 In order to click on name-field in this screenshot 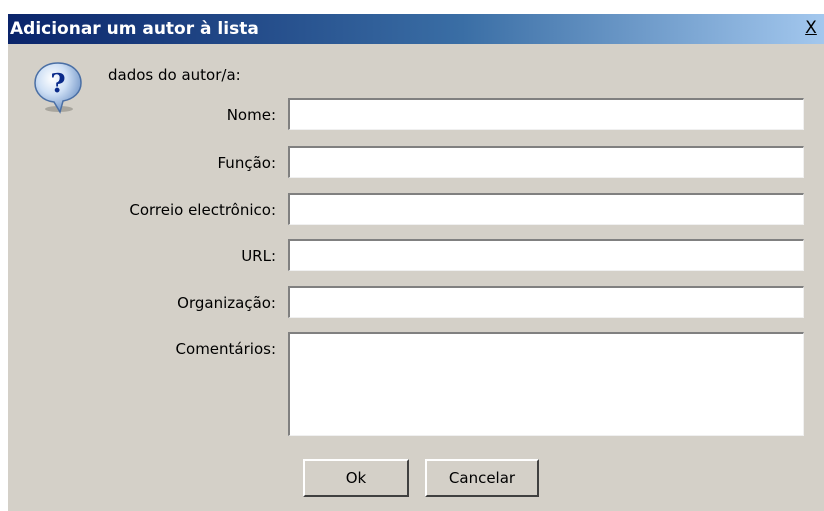, I will do `click(546, 114)`.